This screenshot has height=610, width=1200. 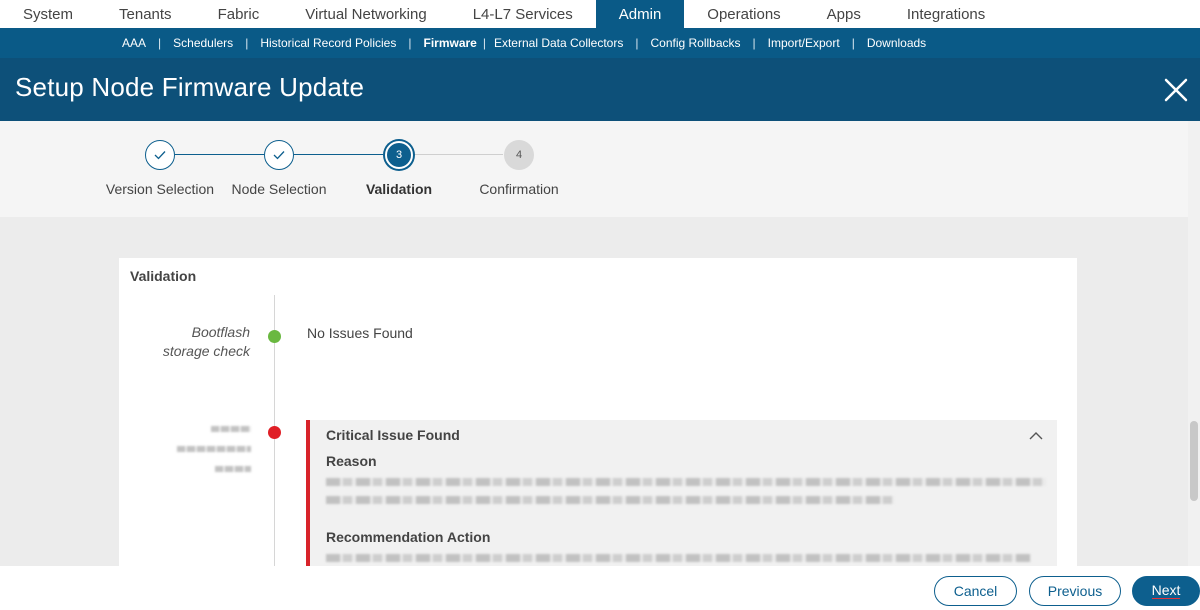 What do you see at coordinates (1036, 436) in the screenshot?
I see `chevron-up-icon` at bounding box center [1036, 436].